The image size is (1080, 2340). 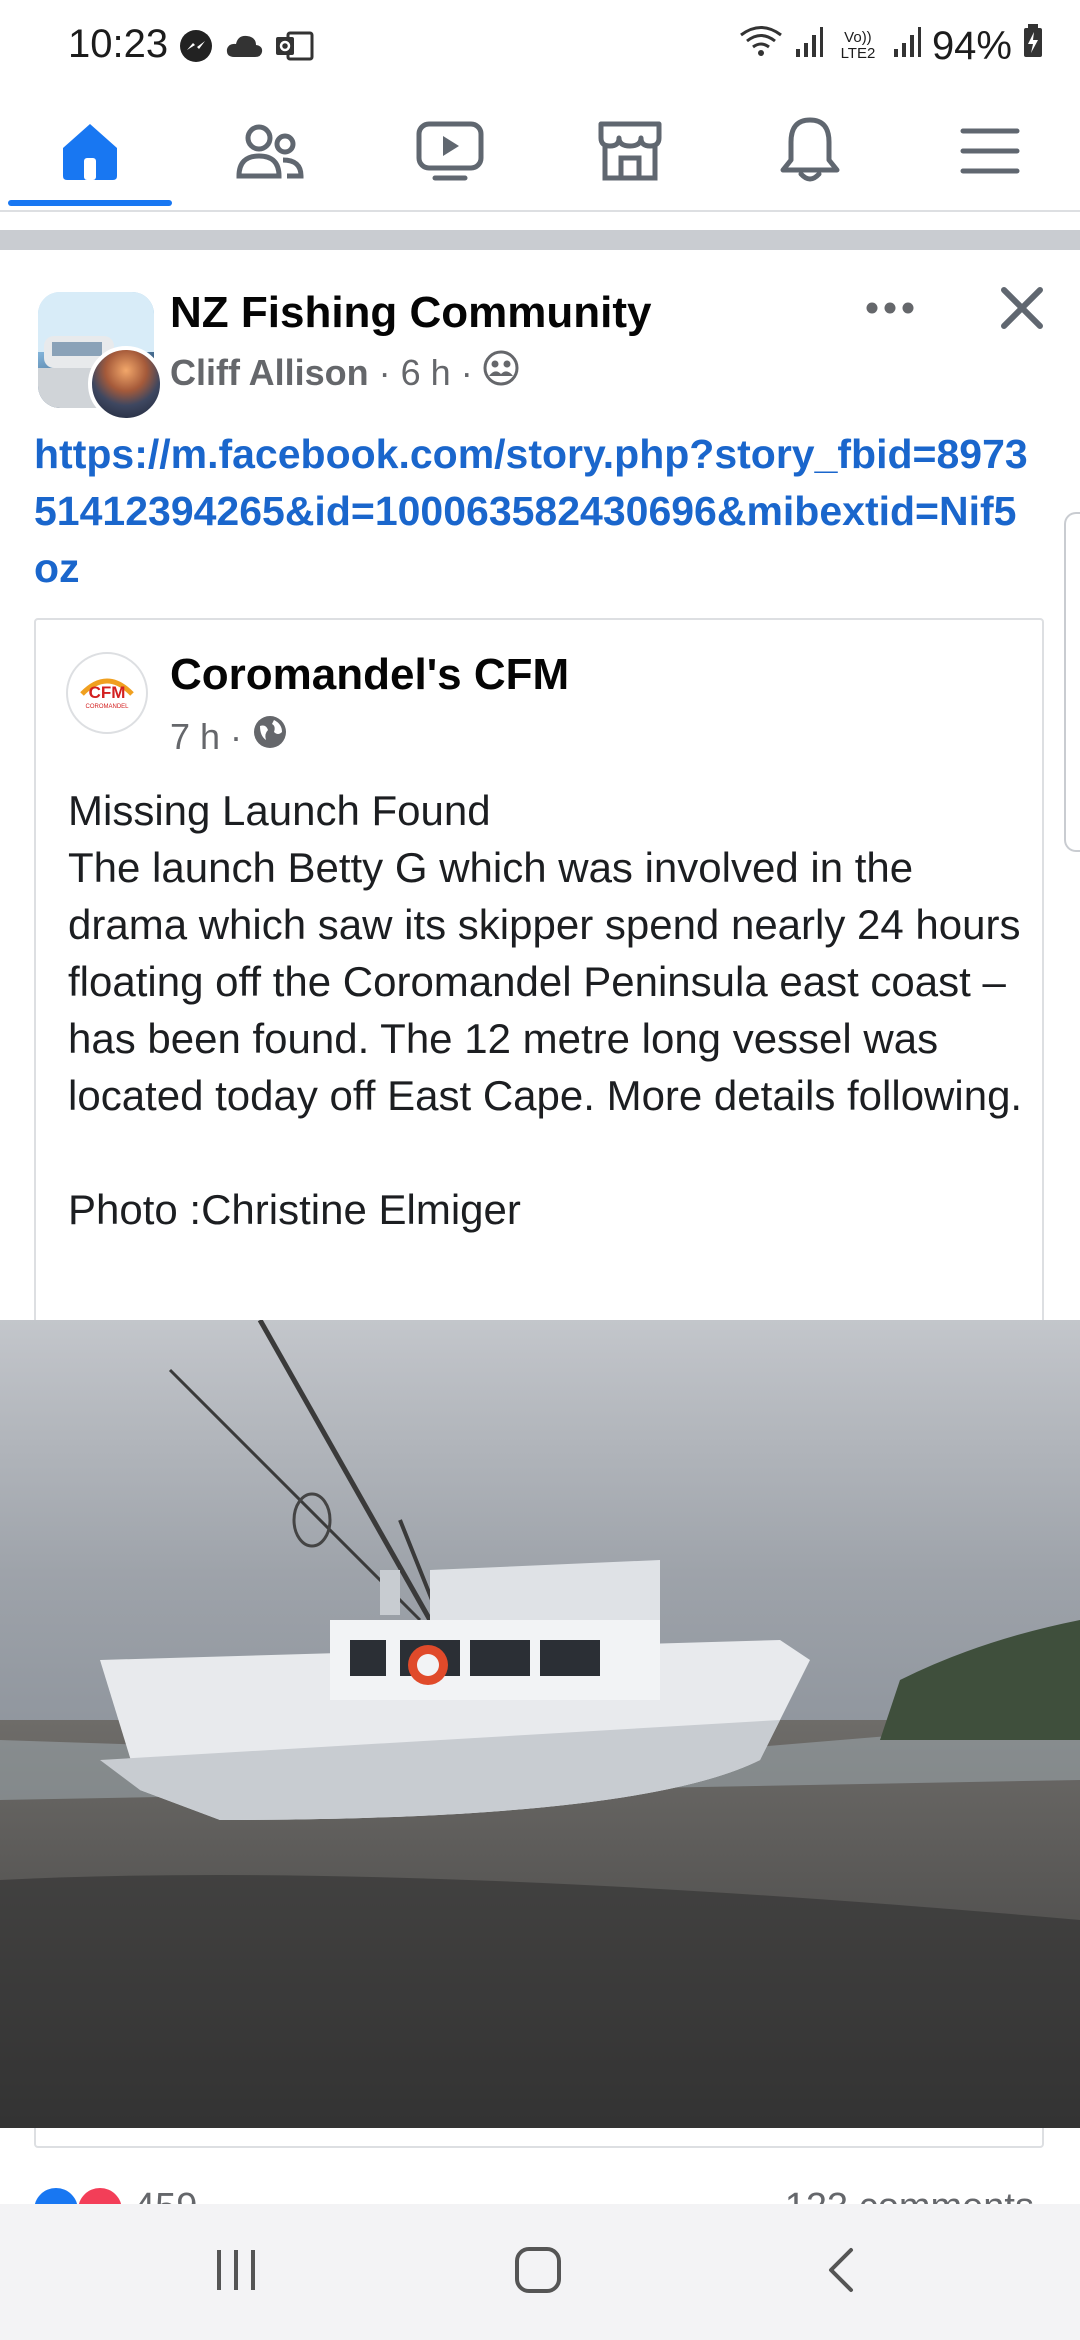 I want to click on cfm-logo-text: CFM, so click(x=107, y=692).